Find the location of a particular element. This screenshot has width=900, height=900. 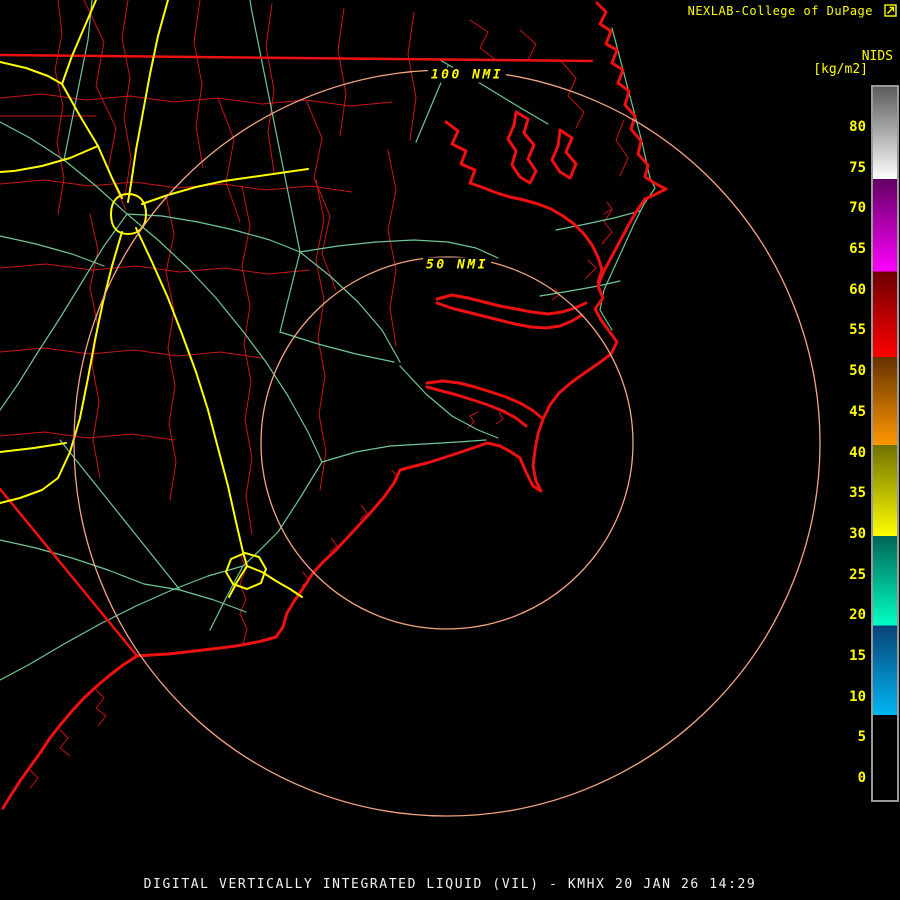

colorbar-tick-label: 40 is located at coordinates (857, 452).